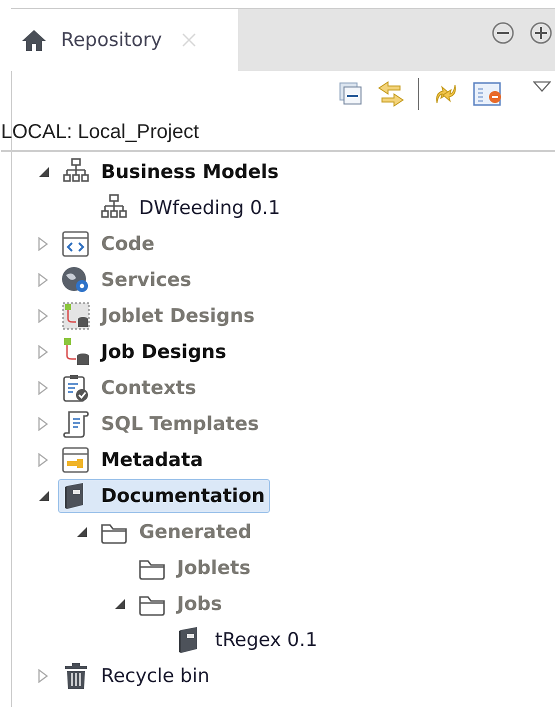 Image resolution: width=555 pixels, height=711 pixels. Describe the element at coordinates (391, 94) in the screenshot. I see `link-arrows-icon` at that location.